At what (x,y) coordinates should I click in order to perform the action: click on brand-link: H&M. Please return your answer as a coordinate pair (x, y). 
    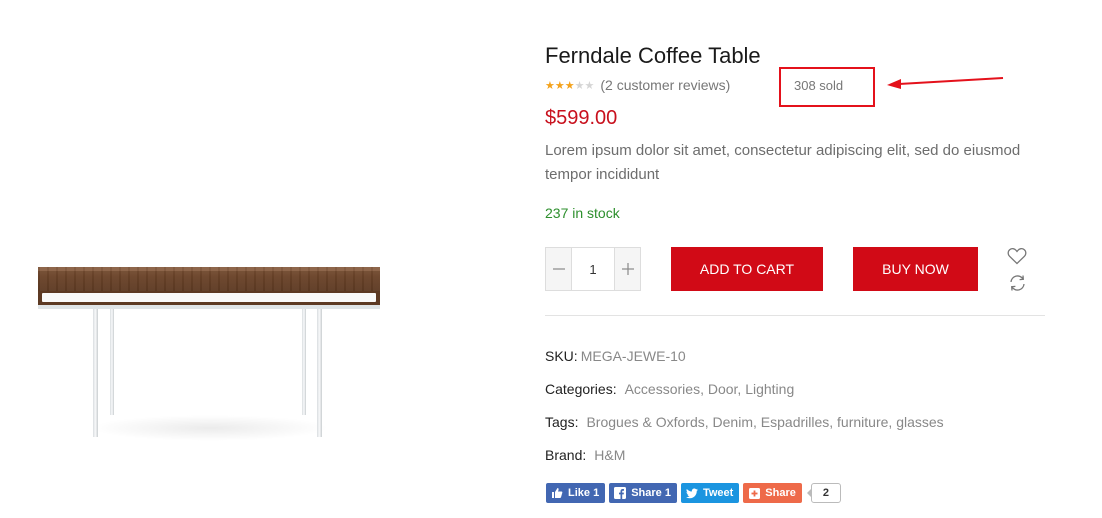
    Looking at the image, I should click on (609, 455).